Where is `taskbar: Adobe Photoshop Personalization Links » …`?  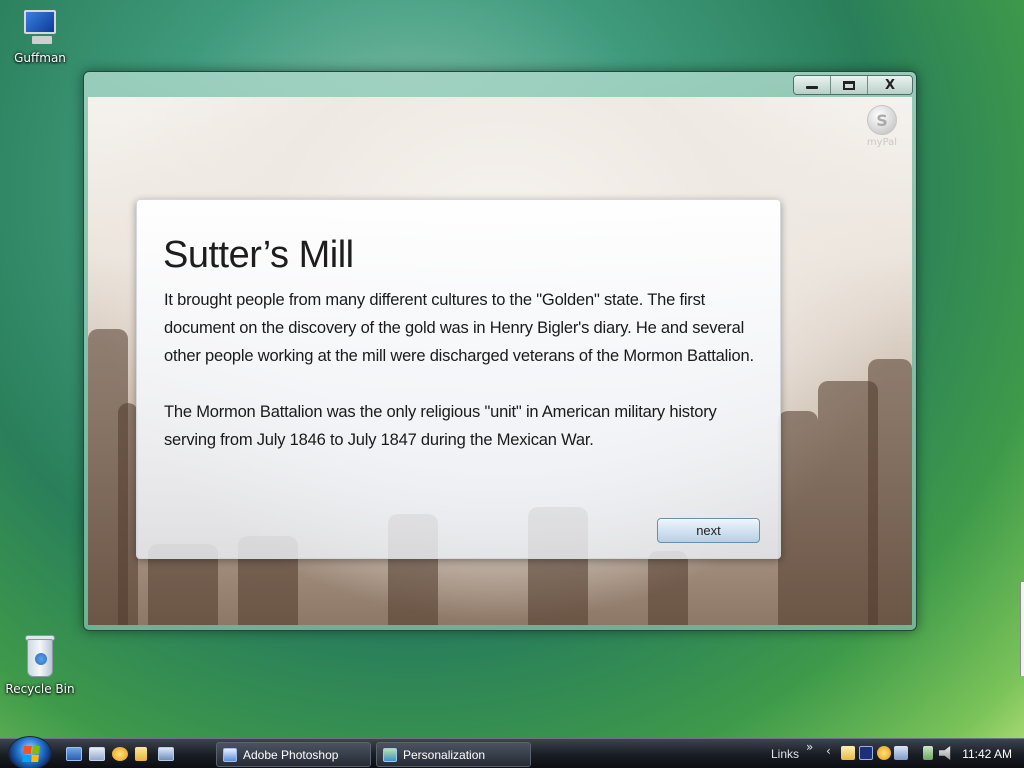
taskbar: Adobe Photoshop Personalization Links » … is located at coordinates (512, 752).